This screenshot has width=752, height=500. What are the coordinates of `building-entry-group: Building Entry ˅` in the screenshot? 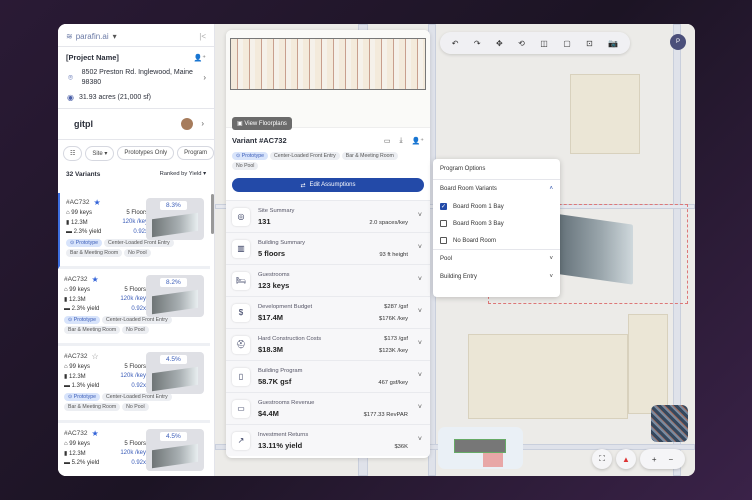 It's located at (496, 277).